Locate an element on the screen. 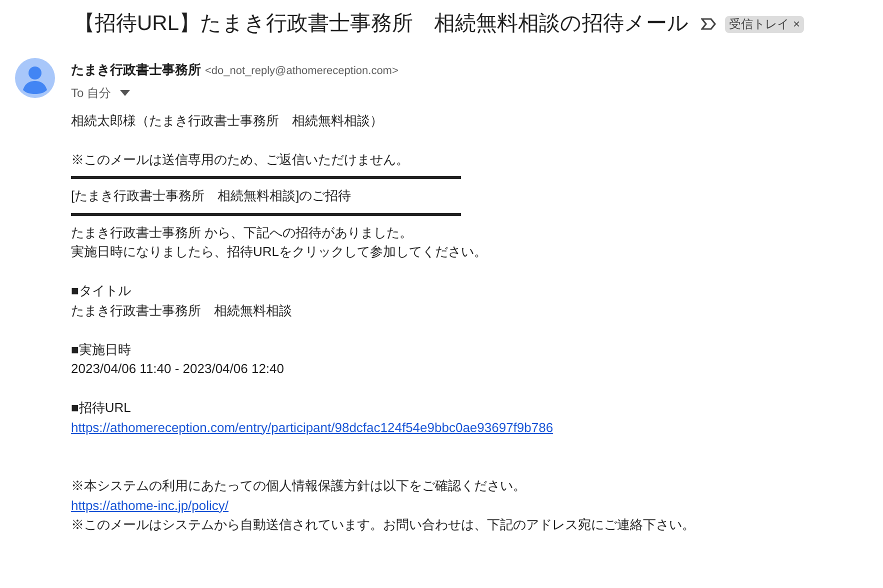 This screenshot has width=883, height=588. important-marker-icon is located at coordinates (709, 24).